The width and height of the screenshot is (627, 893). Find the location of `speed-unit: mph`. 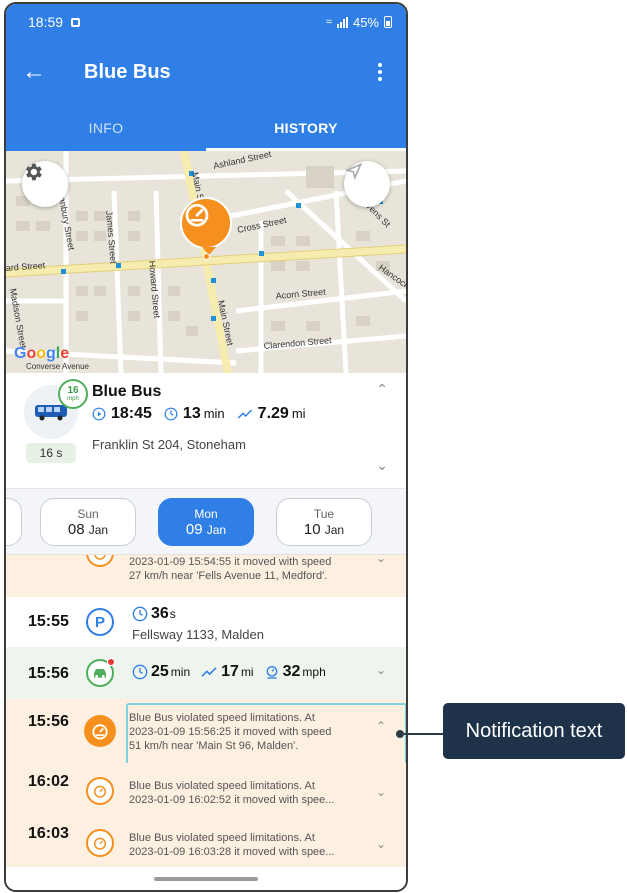

speed-unit: mph is located at coordinates (73, 399).